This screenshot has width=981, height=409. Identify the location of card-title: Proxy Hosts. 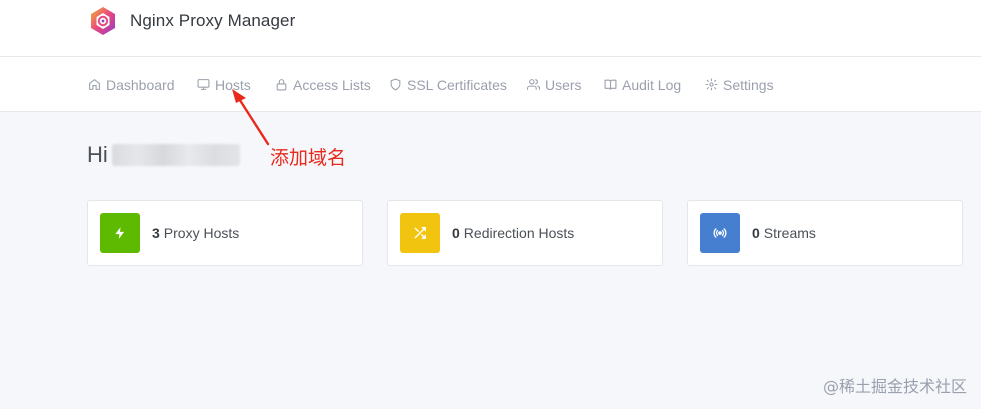
(201, 233).